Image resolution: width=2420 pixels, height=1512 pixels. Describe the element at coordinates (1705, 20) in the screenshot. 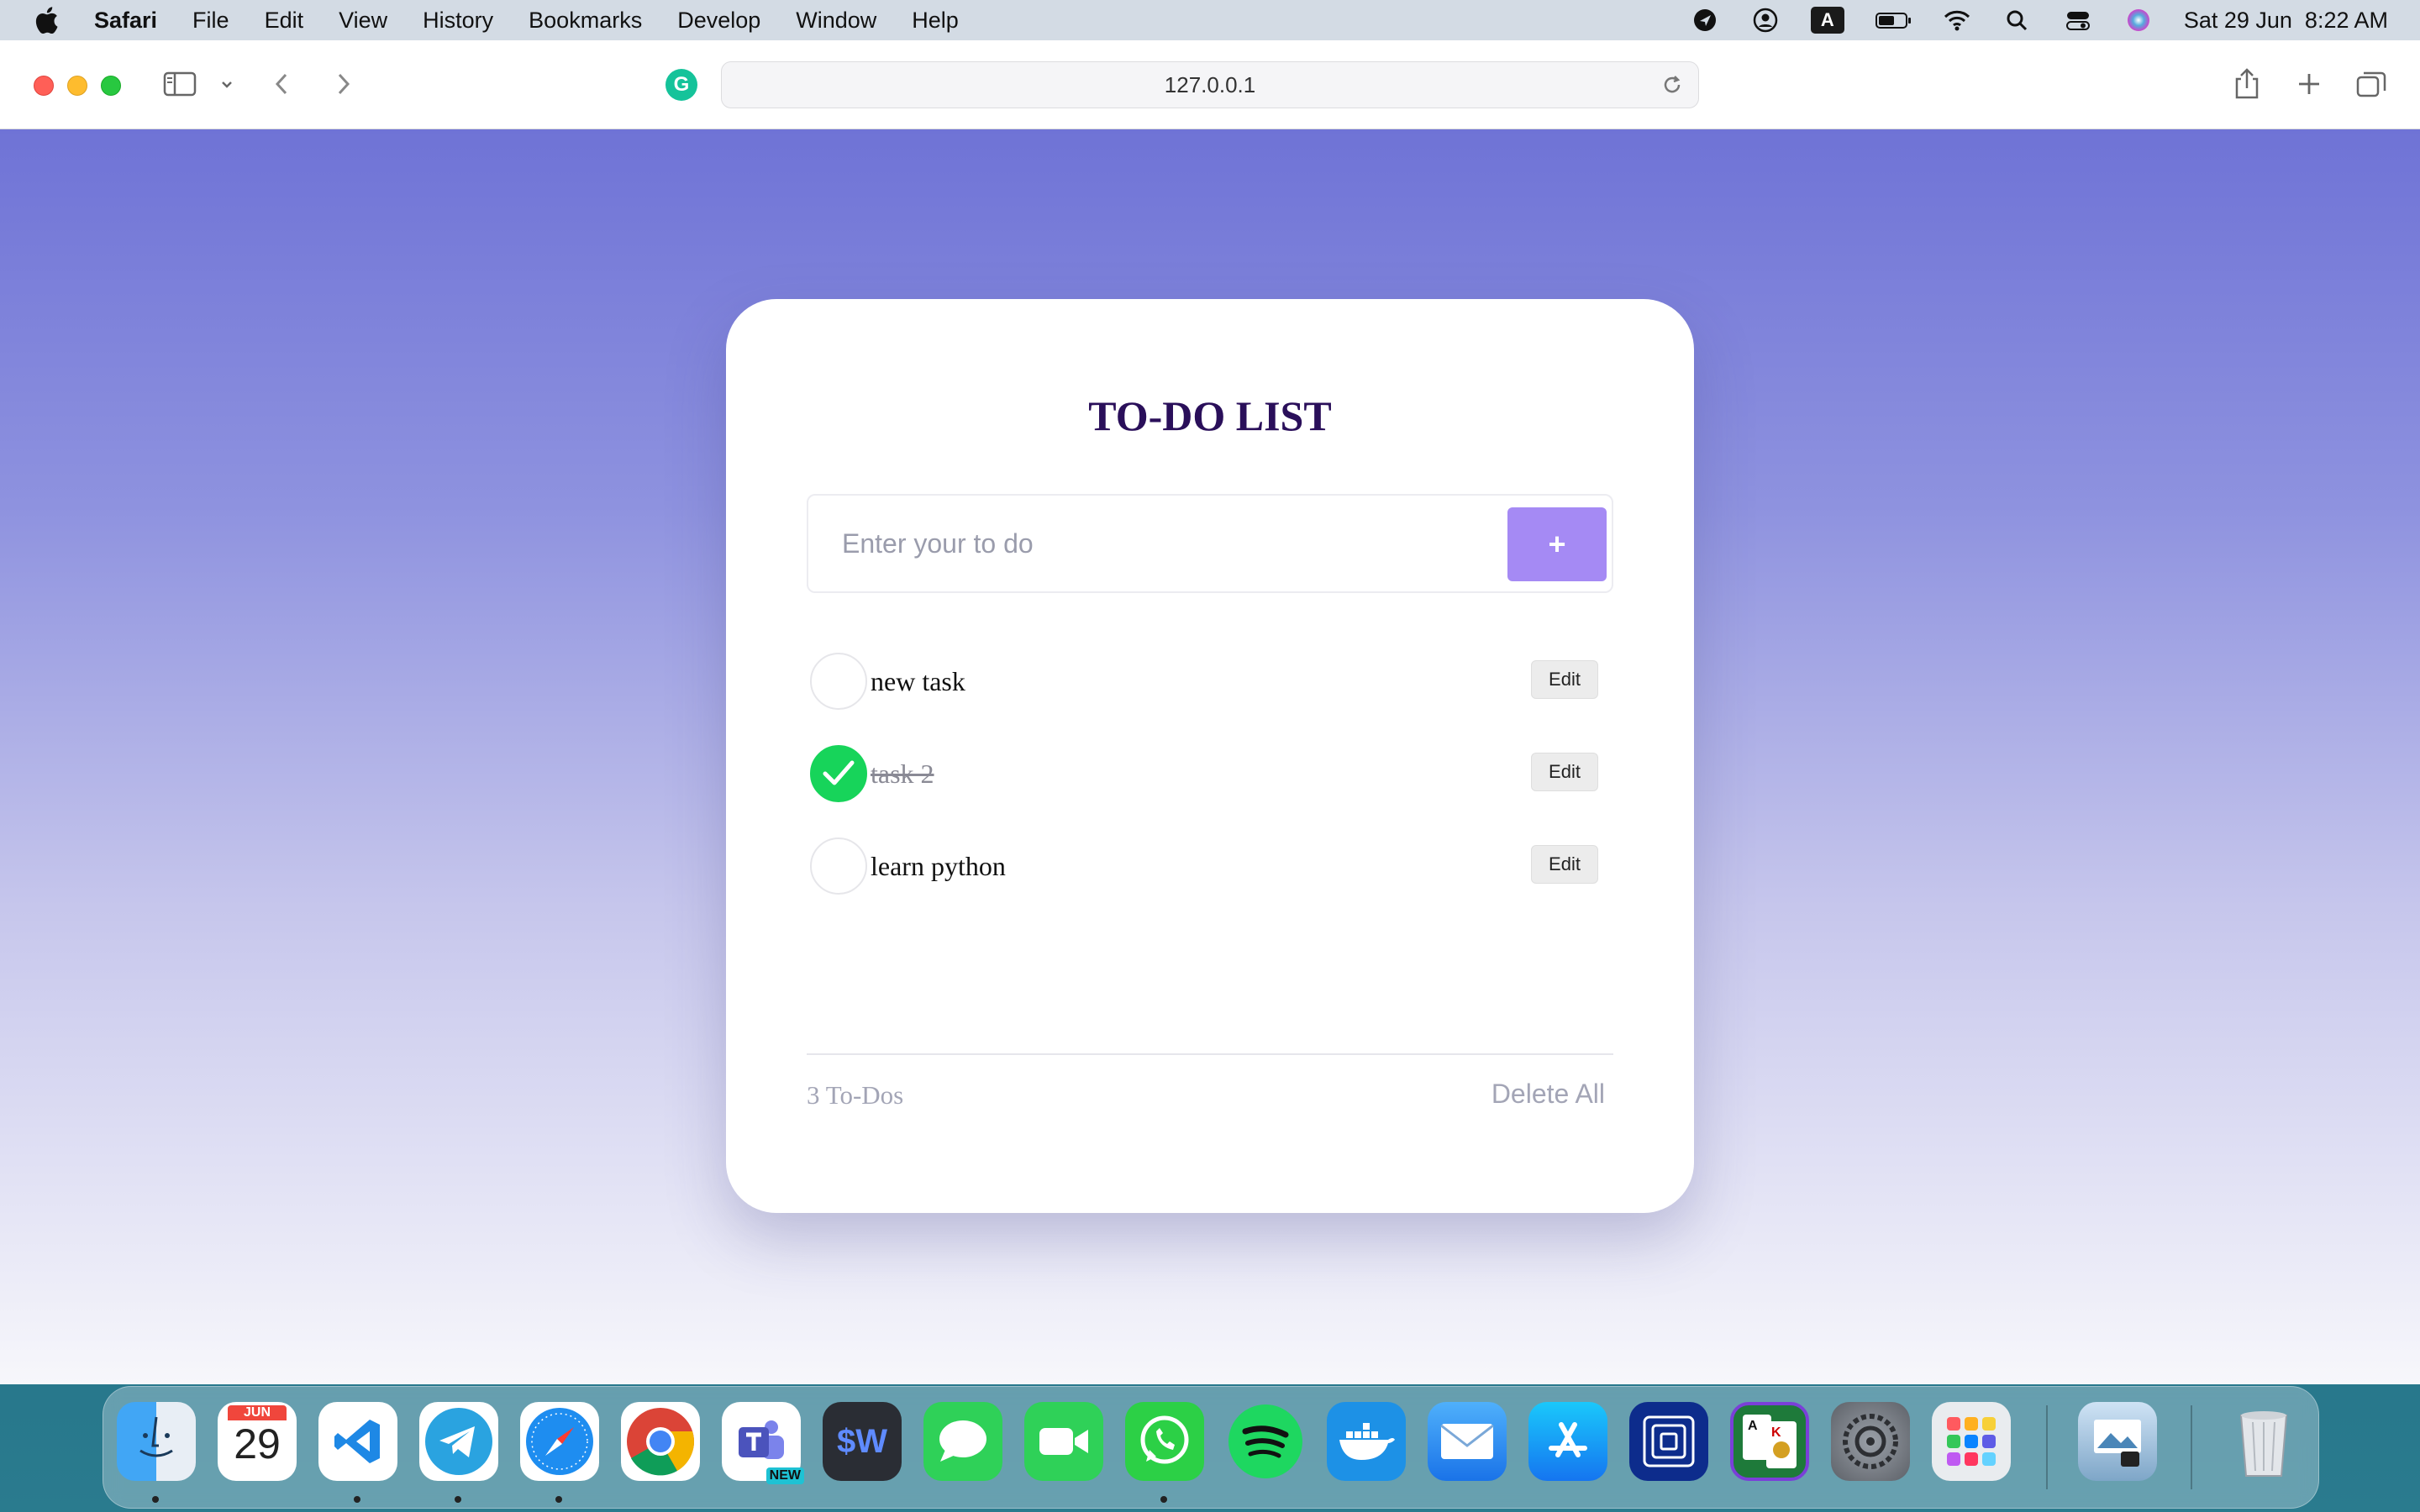

I see `location-icon` at that location.